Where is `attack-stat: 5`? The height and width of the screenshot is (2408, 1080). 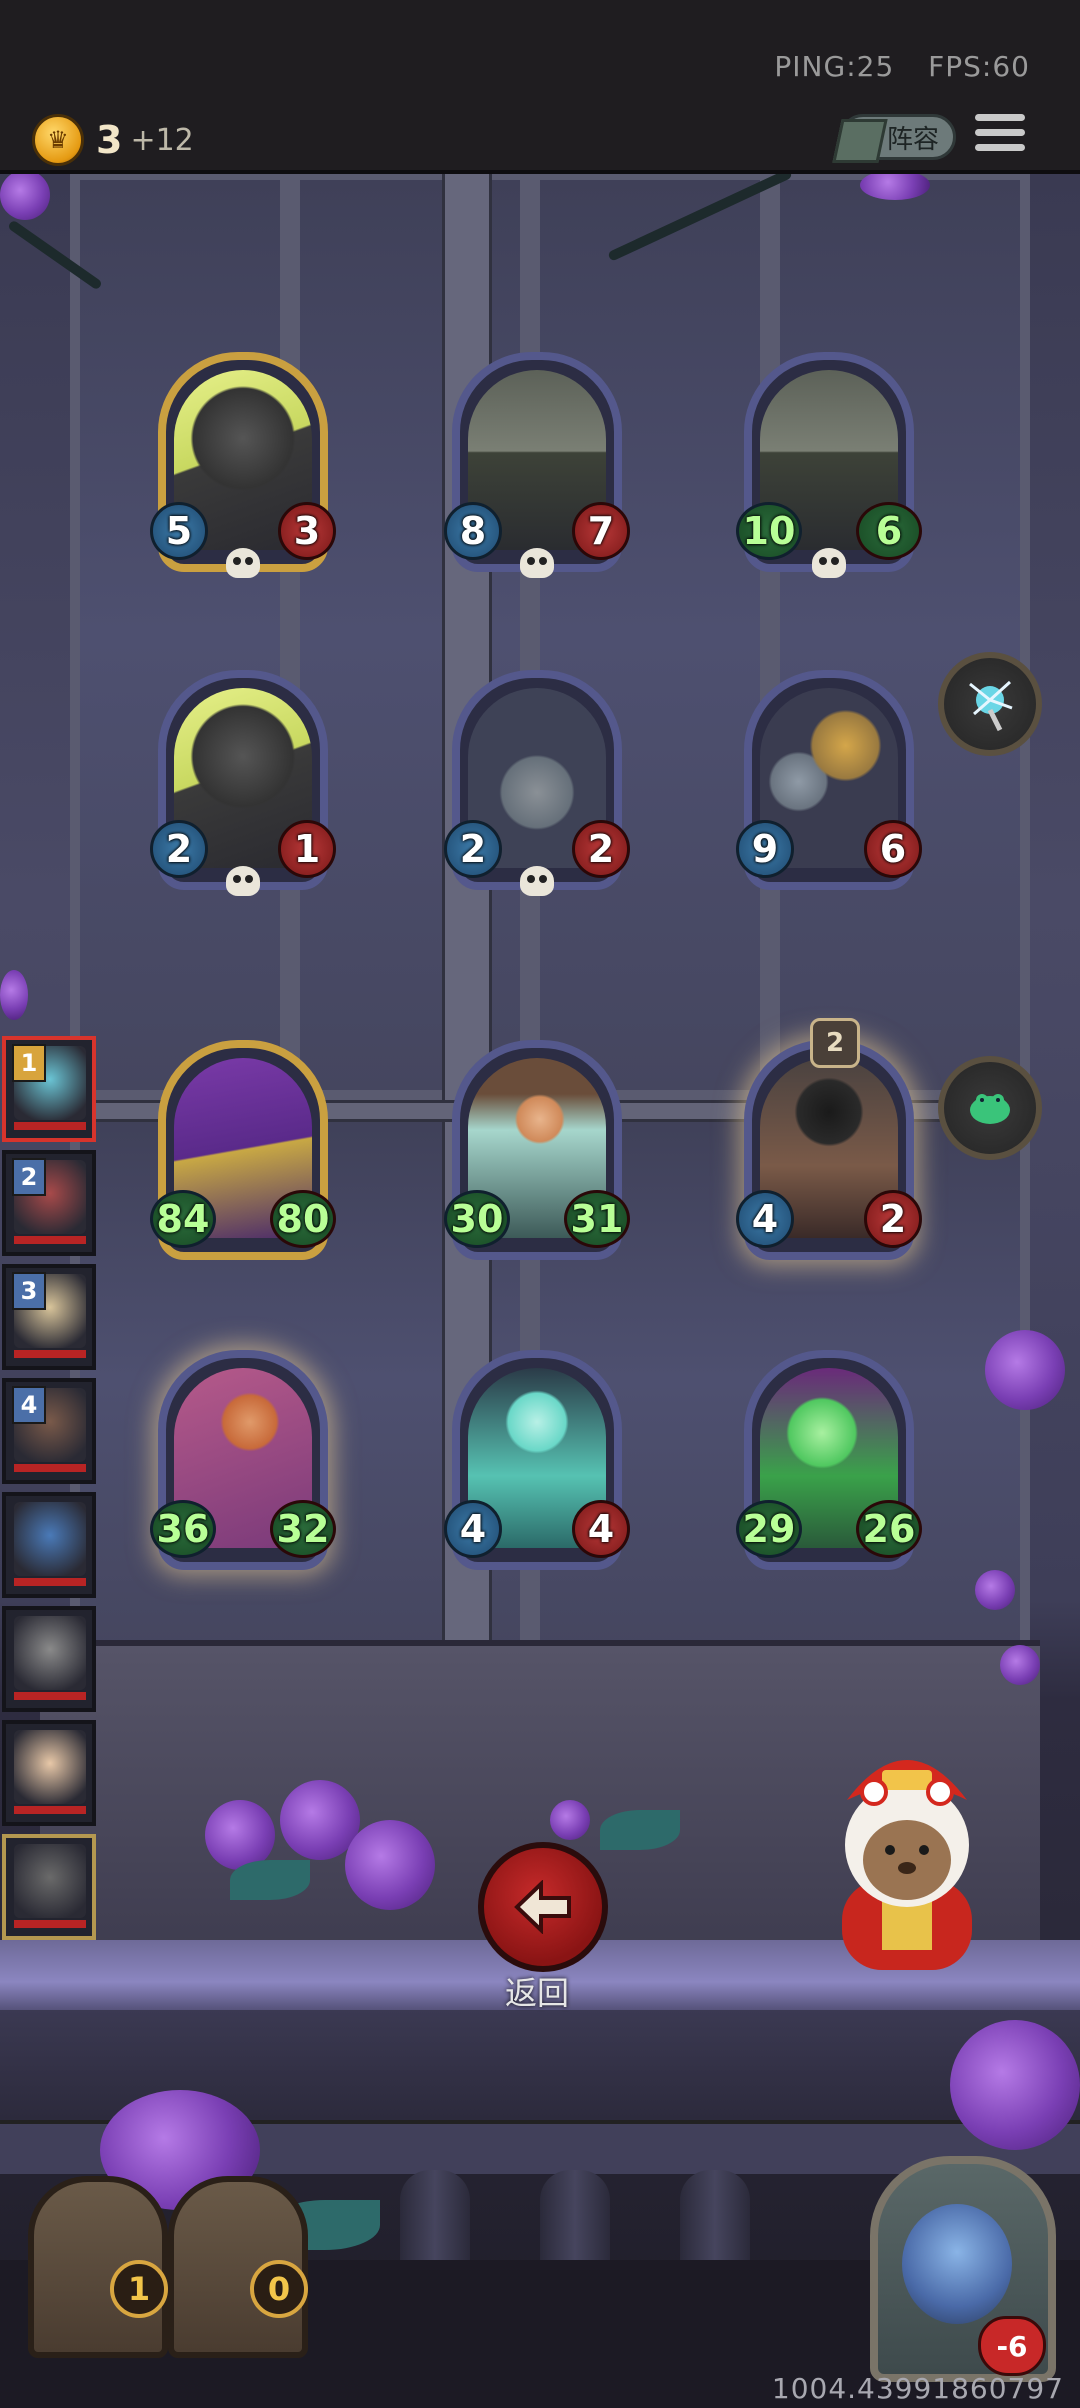 attack-stat: 5 is located at coordinates (179, 531).